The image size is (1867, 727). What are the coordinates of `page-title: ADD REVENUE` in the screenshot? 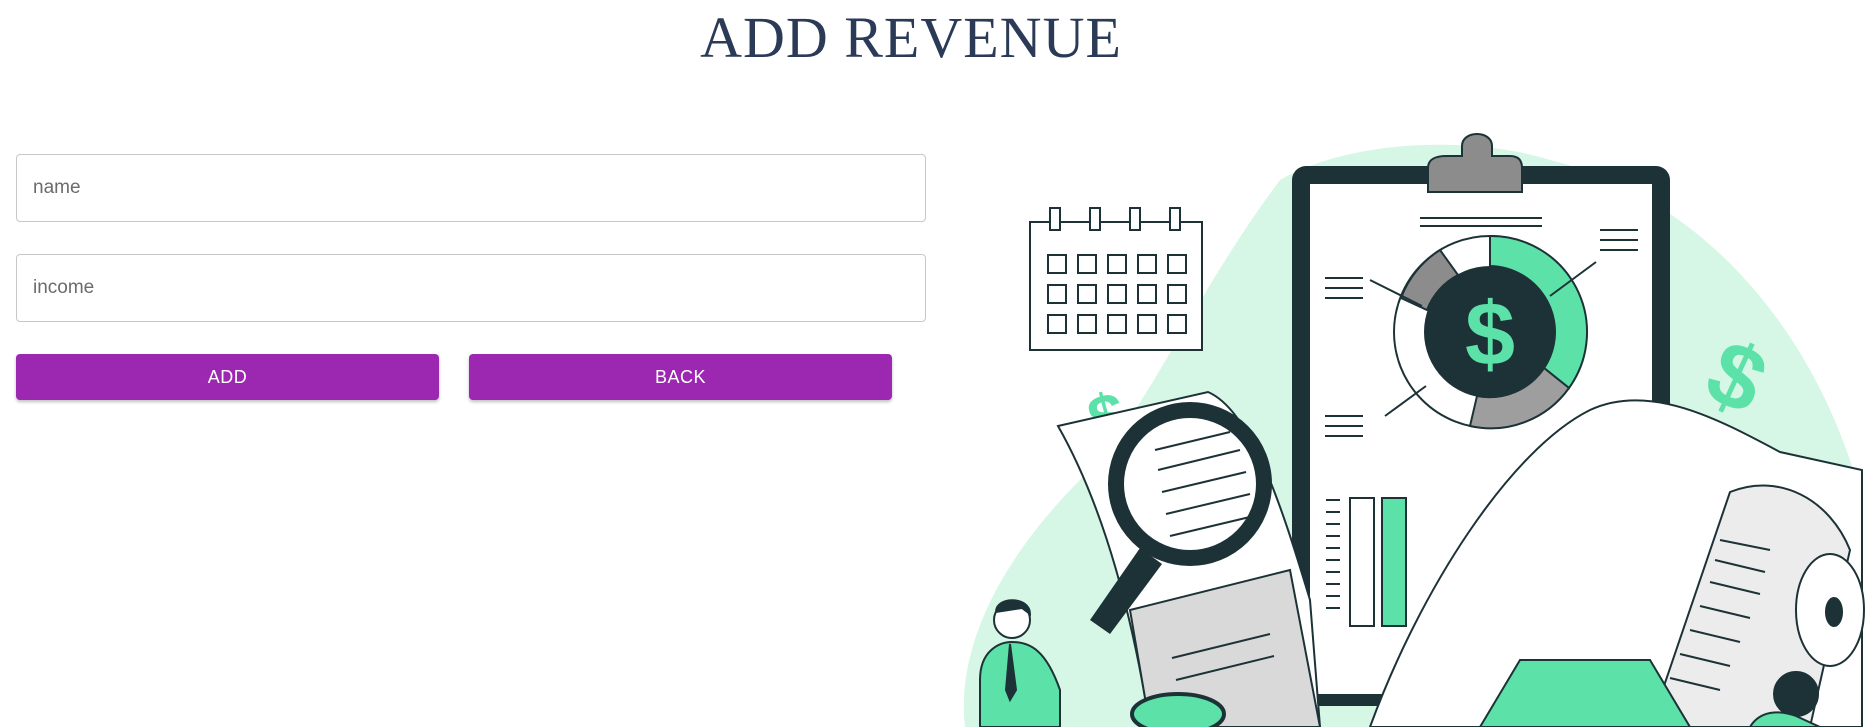 It's located at (911, 37).